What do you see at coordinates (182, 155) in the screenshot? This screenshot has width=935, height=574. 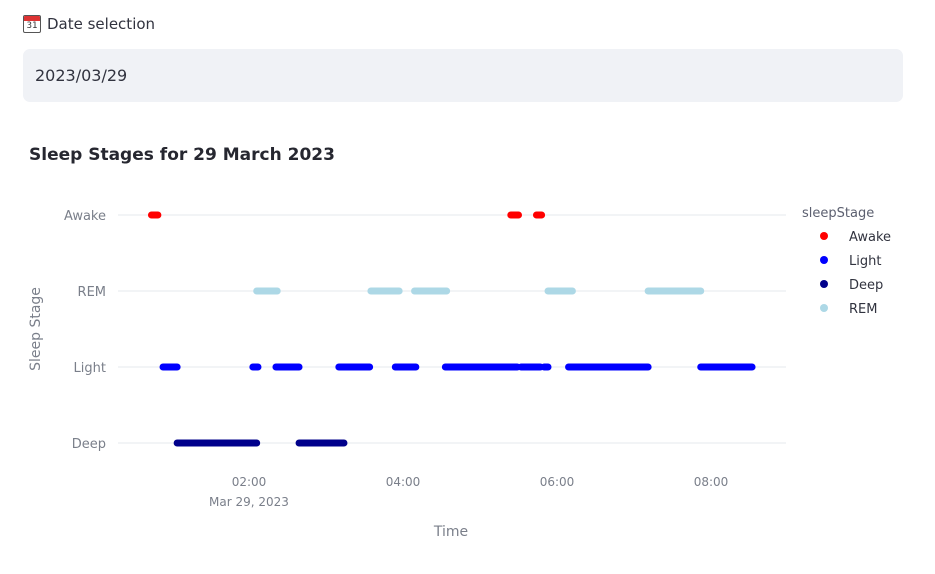 I see `chart-title: Sleep Stages for 29 March 2023` at bounding box center [182, 155].